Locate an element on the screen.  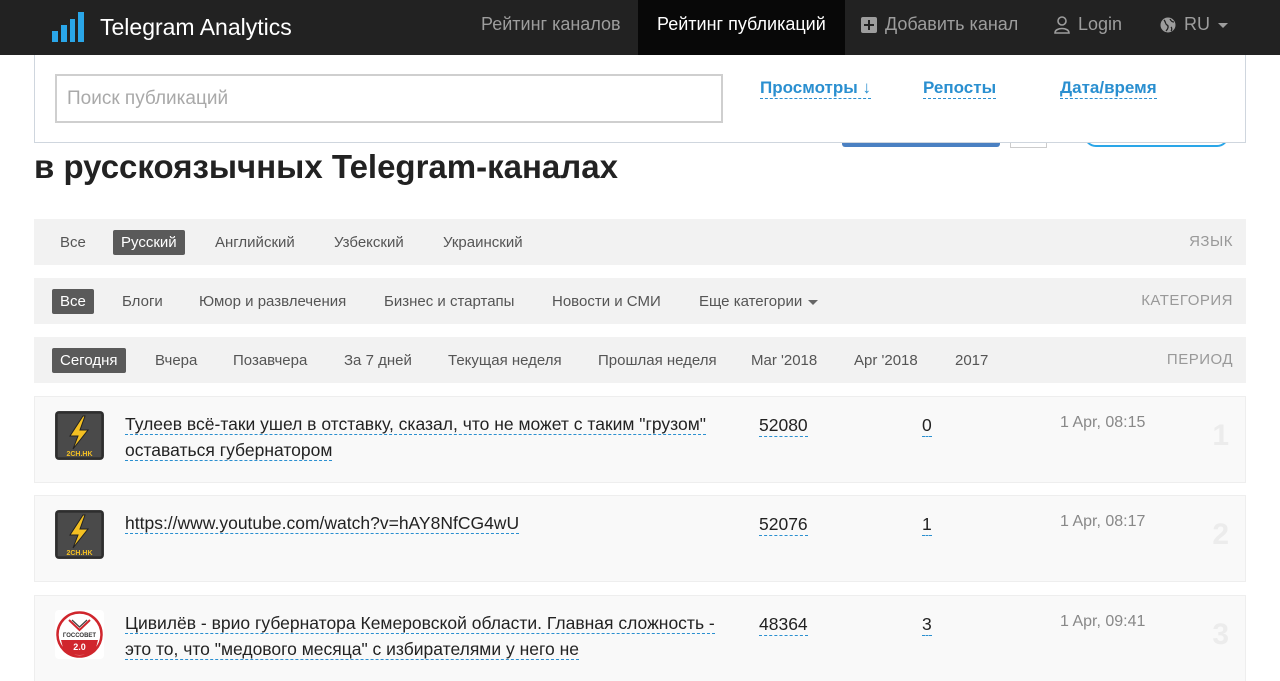
nav-add-channel-label: Добавить канал is located at coordinates (952, 24).